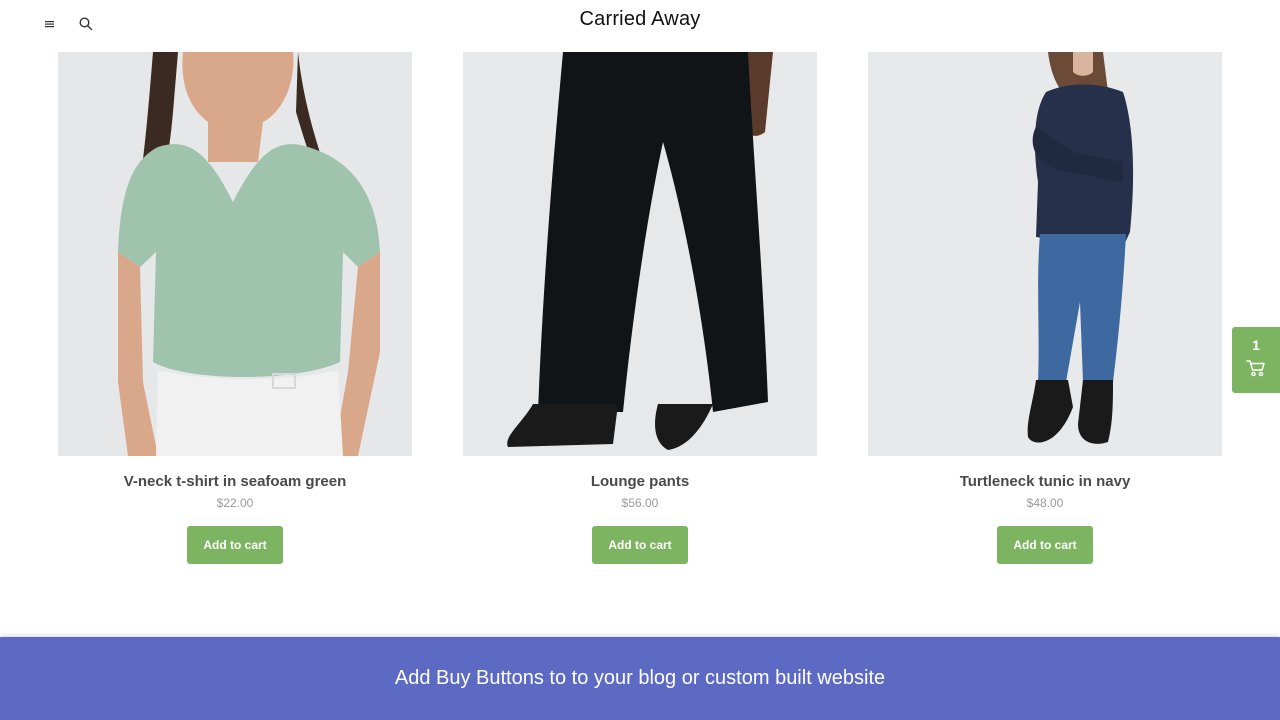 This screenshot has width=1280, height=720. Describe the element at coordinates (640, 19) in the screenshot. I see `store-title: Carried Away` at that location.